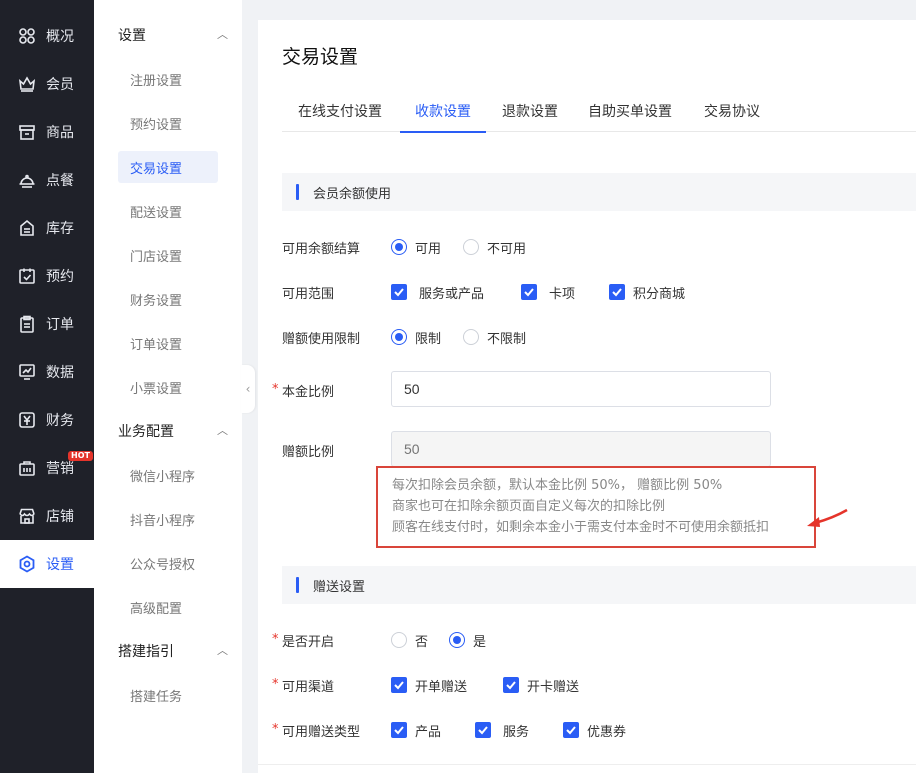 Image resolution: width=916 pixels, height=773 pixels. Describe the element at coordinates (340, 111) in the screenshot. I see `tab-online-payment: 在线支付设置` at that location.